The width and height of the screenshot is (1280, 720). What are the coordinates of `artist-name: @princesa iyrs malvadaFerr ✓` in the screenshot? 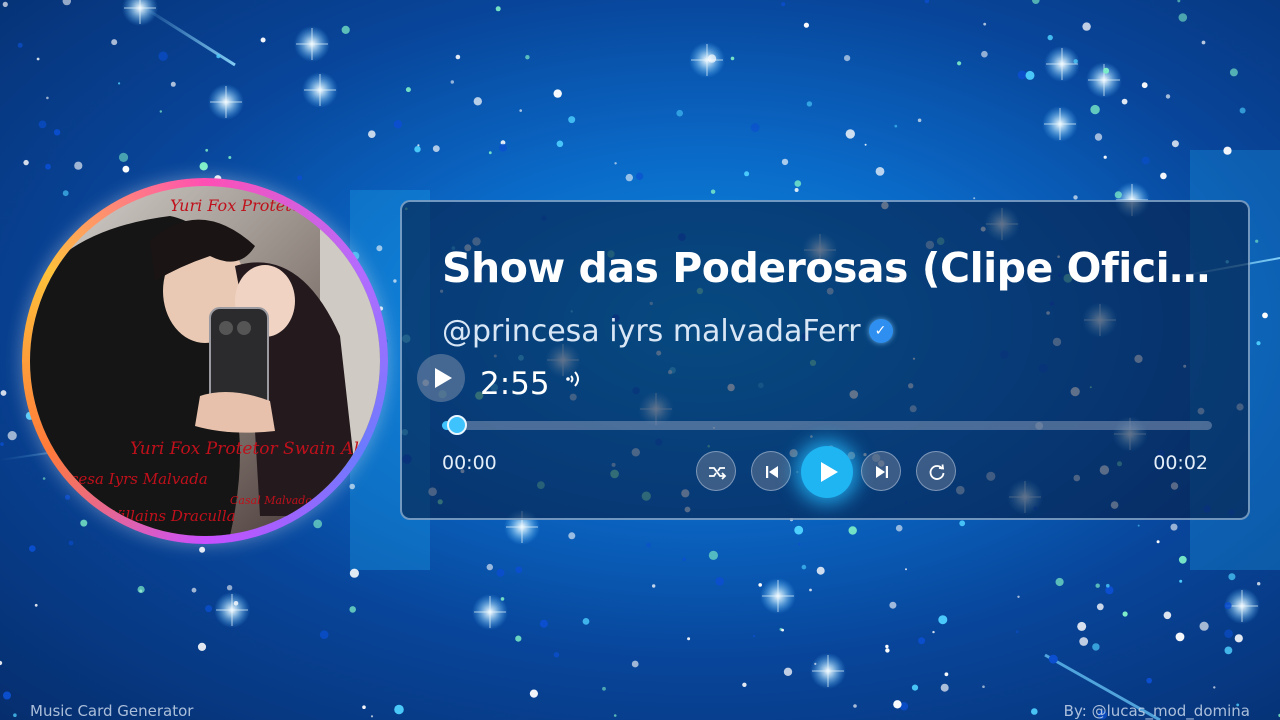 It's located at (667, 331).